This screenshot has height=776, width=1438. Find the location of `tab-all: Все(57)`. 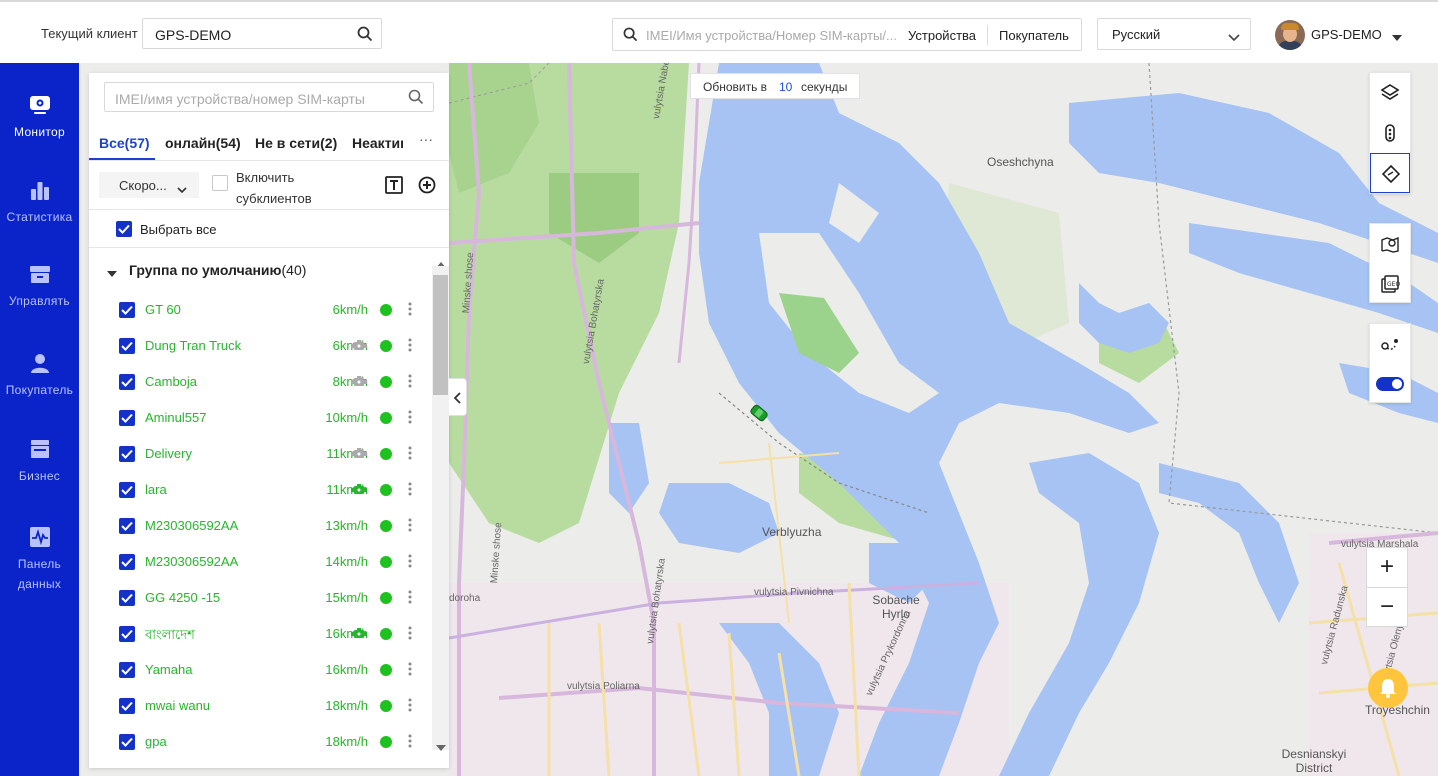

tab-all: Все(57) is located at coordinates (124, 143).